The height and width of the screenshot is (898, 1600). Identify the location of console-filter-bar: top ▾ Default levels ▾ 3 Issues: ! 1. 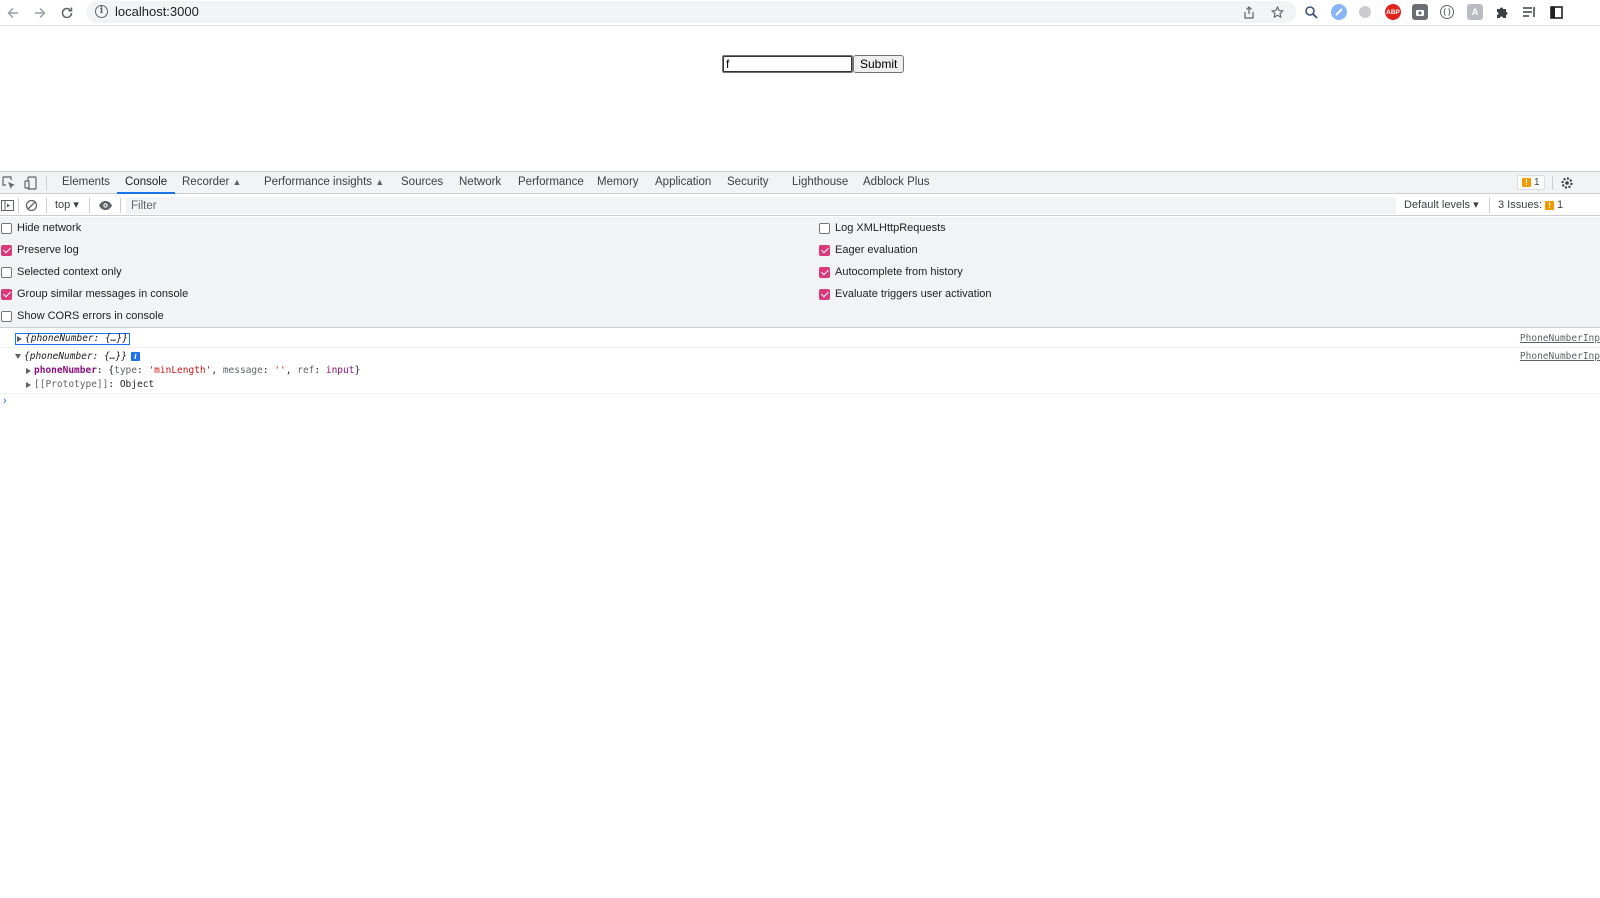
(800, 205).